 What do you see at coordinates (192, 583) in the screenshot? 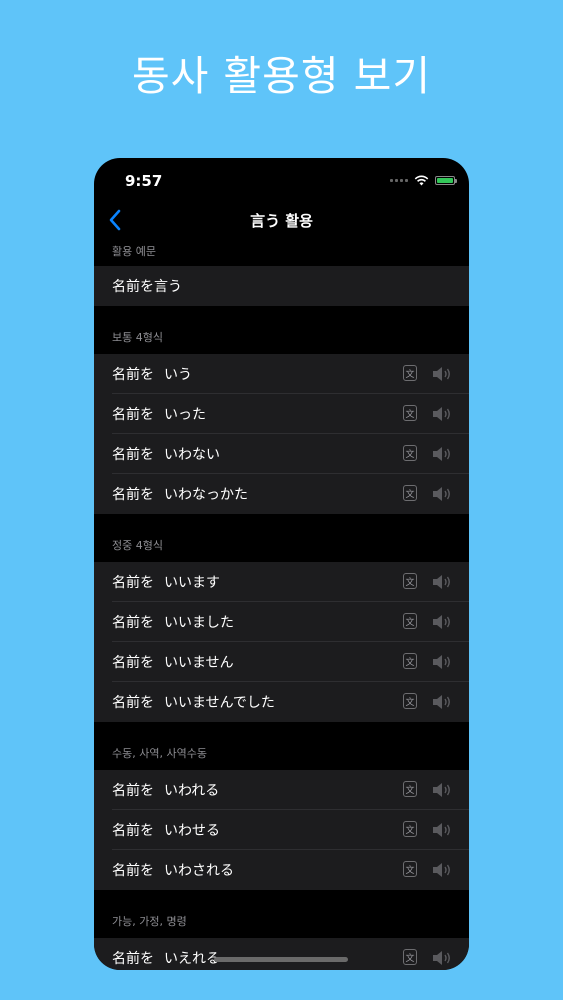
I see `row-form: いいます` at bounding box center [192, 583].